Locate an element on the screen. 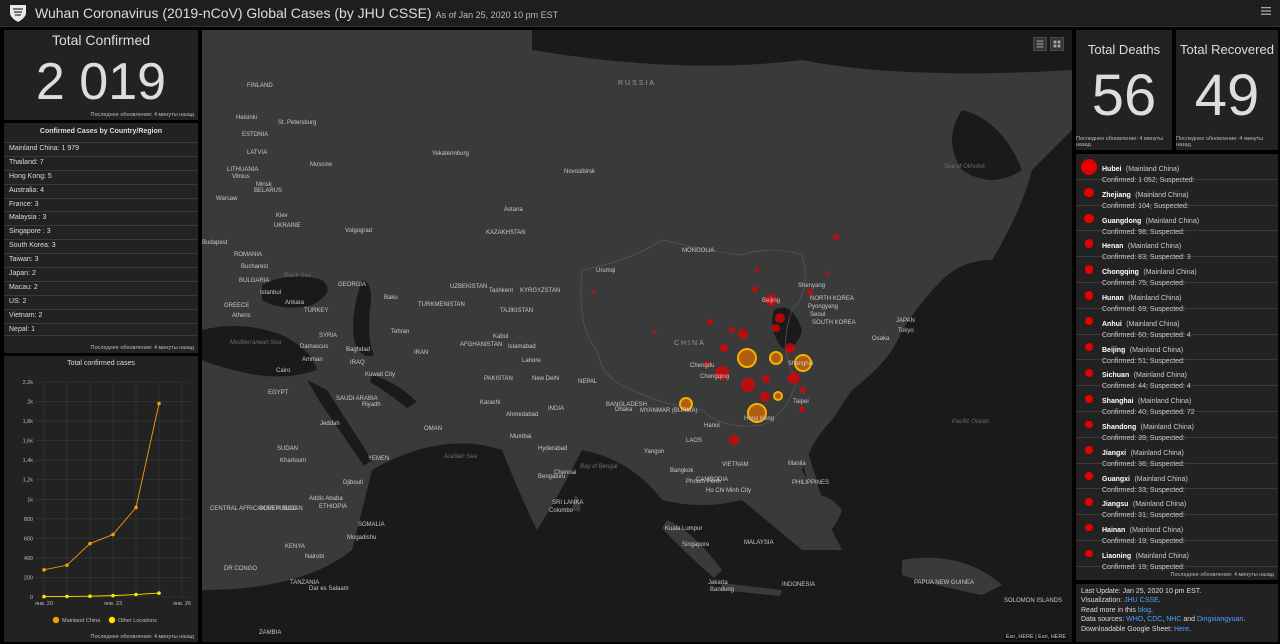 Image resolution: width=1280 pixels, height=644 pixels. map-label: Riyadh is located at coordinates (371, 405).